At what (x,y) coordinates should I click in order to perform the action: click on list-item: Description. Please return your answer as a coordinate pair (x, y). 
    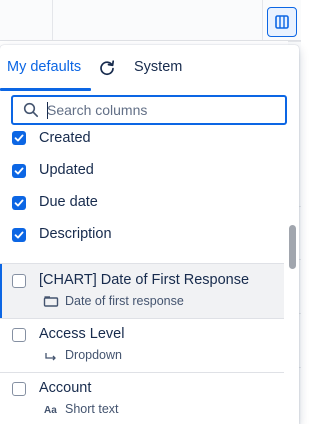
    Looking at the image, I should click on (142, 235).